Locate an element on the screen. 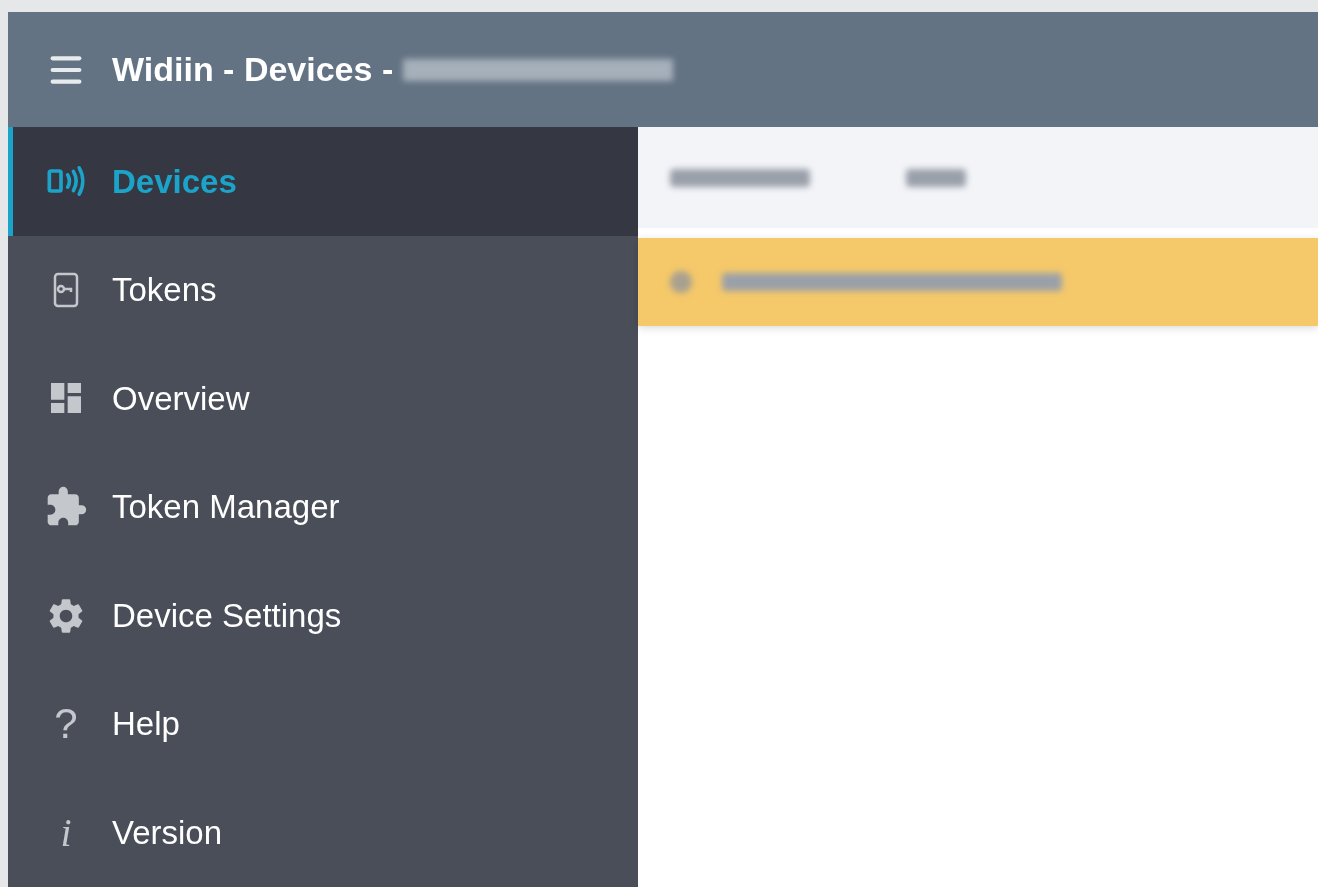 The height and width of the screenshot is (887, 1318). app-title: Widiin - Devices - is located at coordinates (253, 69).